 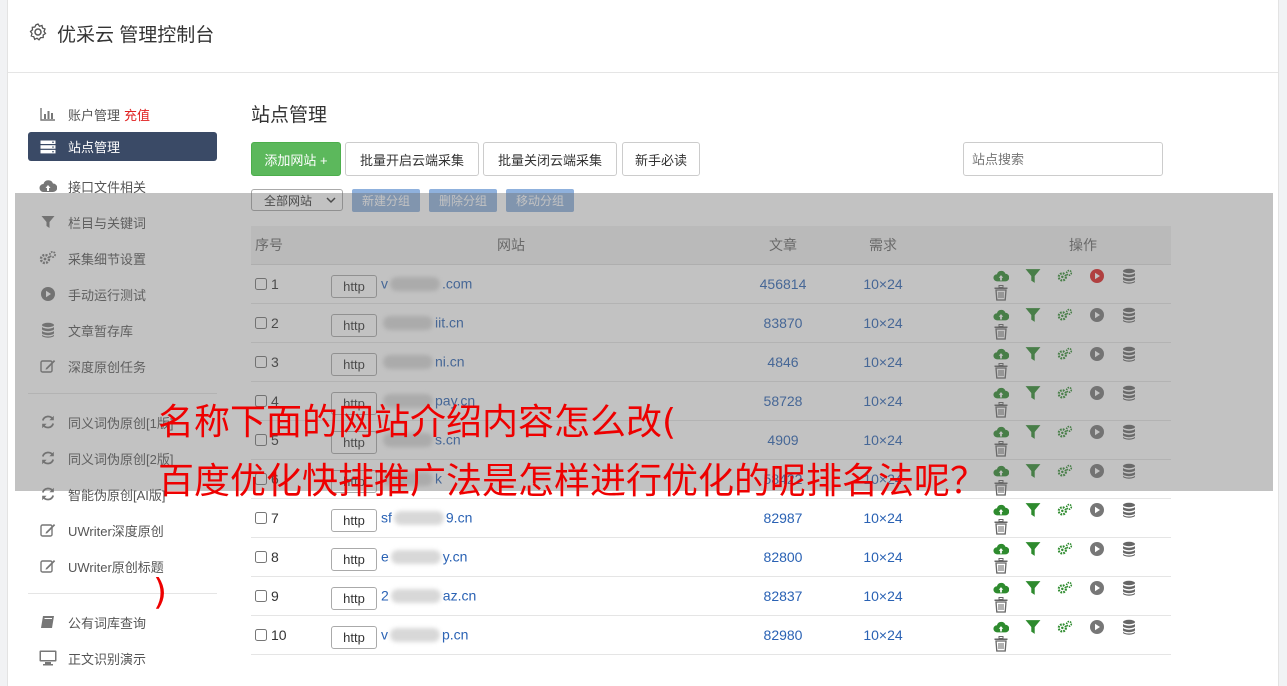 What do you see at coordinates (116, 531) in the screenshot?
I see `sidebar-item-label: UWriter深度原创` at bounding box center [116, 531].